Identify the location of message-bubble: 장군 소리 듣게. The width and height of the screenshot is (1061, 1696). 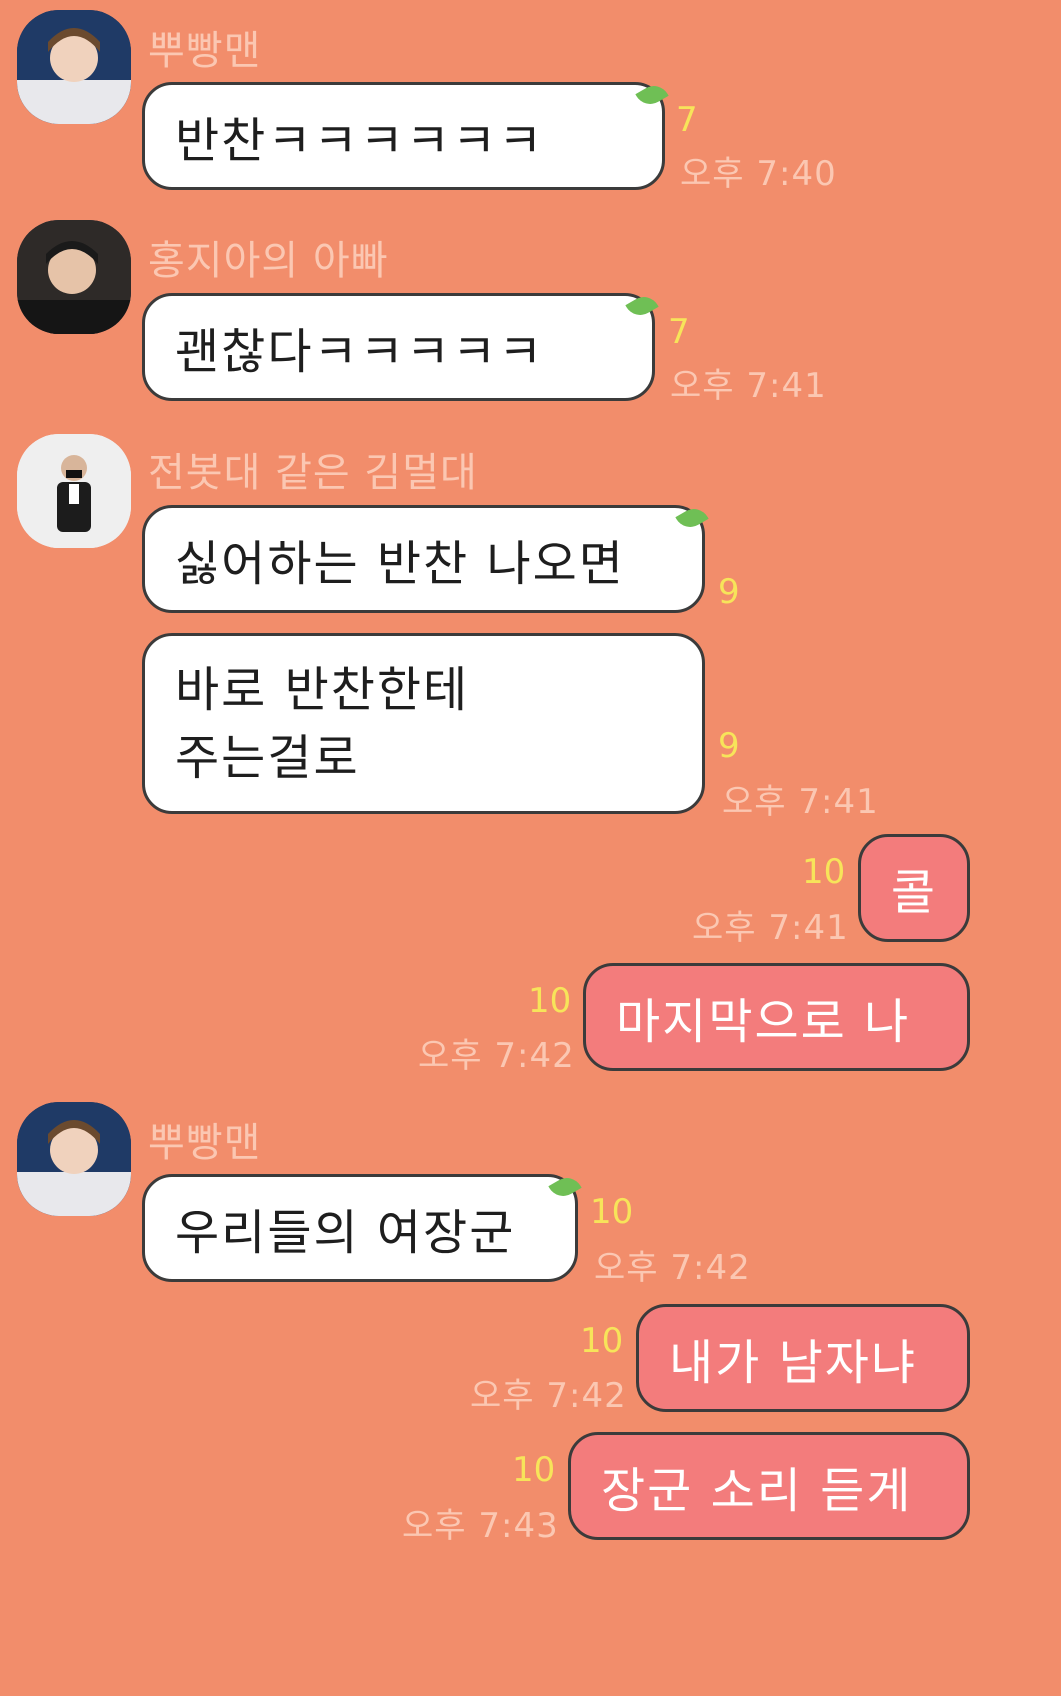
(769, 1486).